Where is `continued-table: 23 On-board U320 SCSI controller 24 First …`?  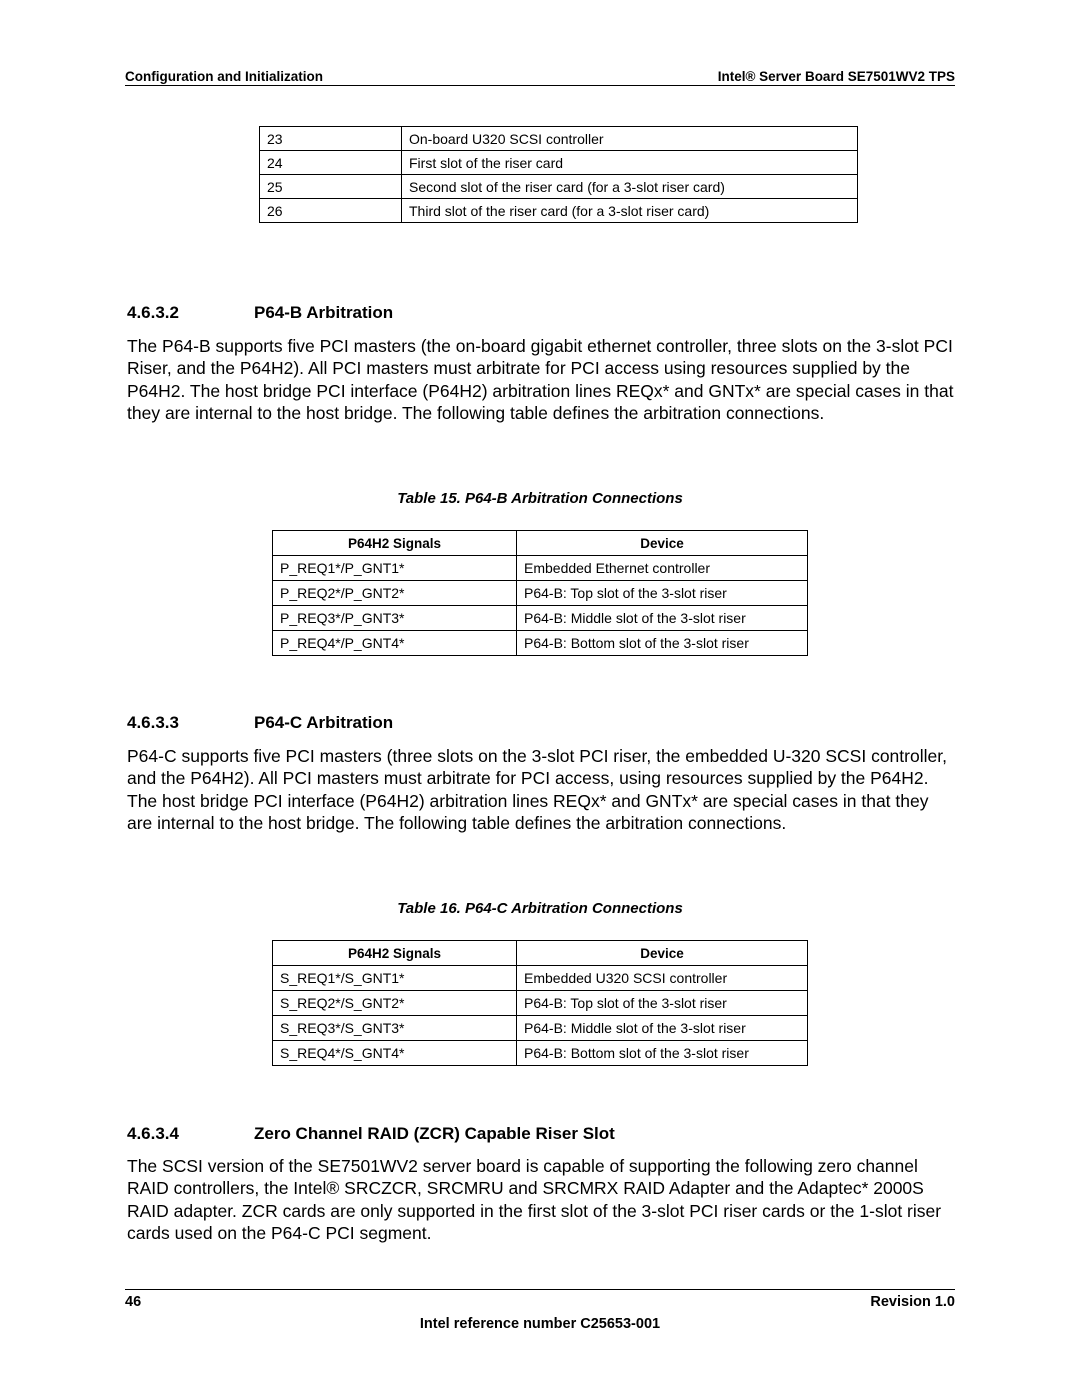 continued-table: 23 On-board U320 SCSI controller 24 First … is located at coordinates (558, 174).